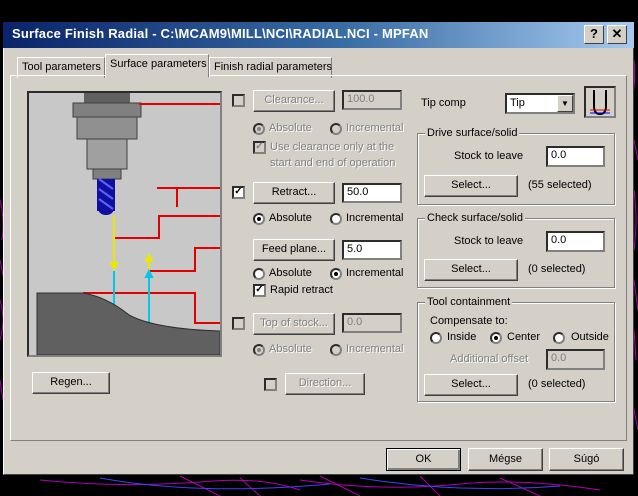 The image size is (638, 496). What do you see at coordinates (489, 359) in the screenshot?
I see `additional-offset-label: Additional offset` at bounding box center [489, 359].